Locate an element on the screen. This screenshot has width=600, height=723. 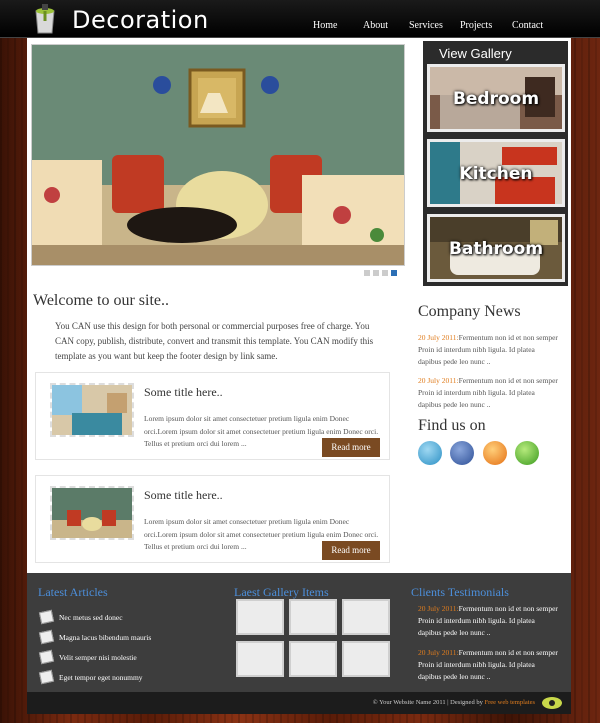
eye-logo-icon is located at coordinates (552, 703).